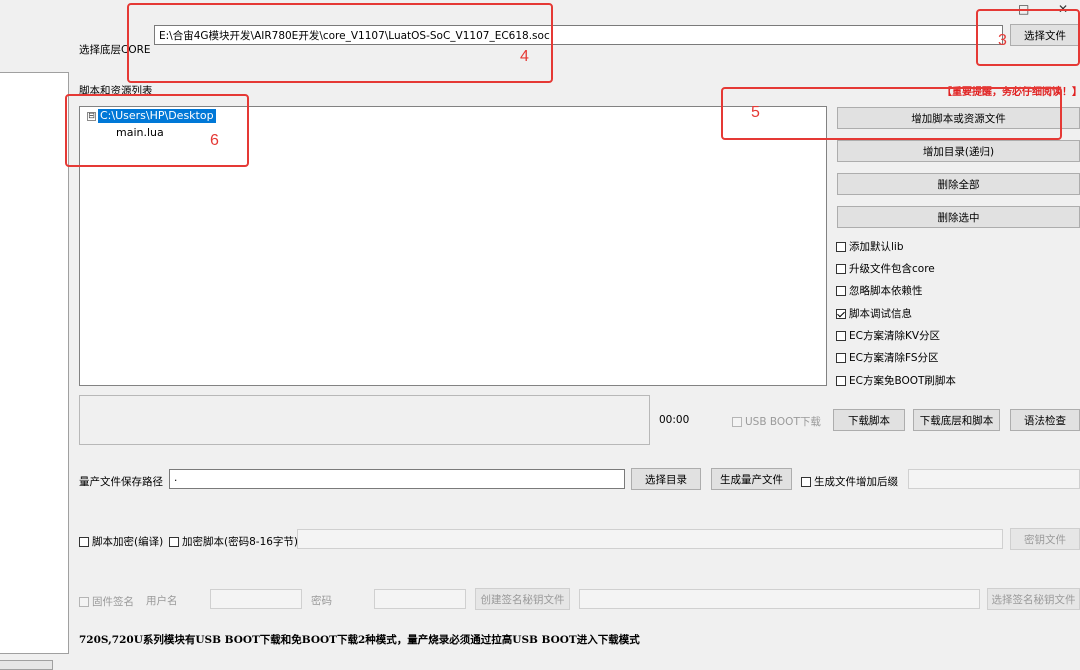  What do you see at coordinates (1045, 420) in the screenshot?
I see `syntax-check-button: 语法检查` at bounding box center [1045, 420].